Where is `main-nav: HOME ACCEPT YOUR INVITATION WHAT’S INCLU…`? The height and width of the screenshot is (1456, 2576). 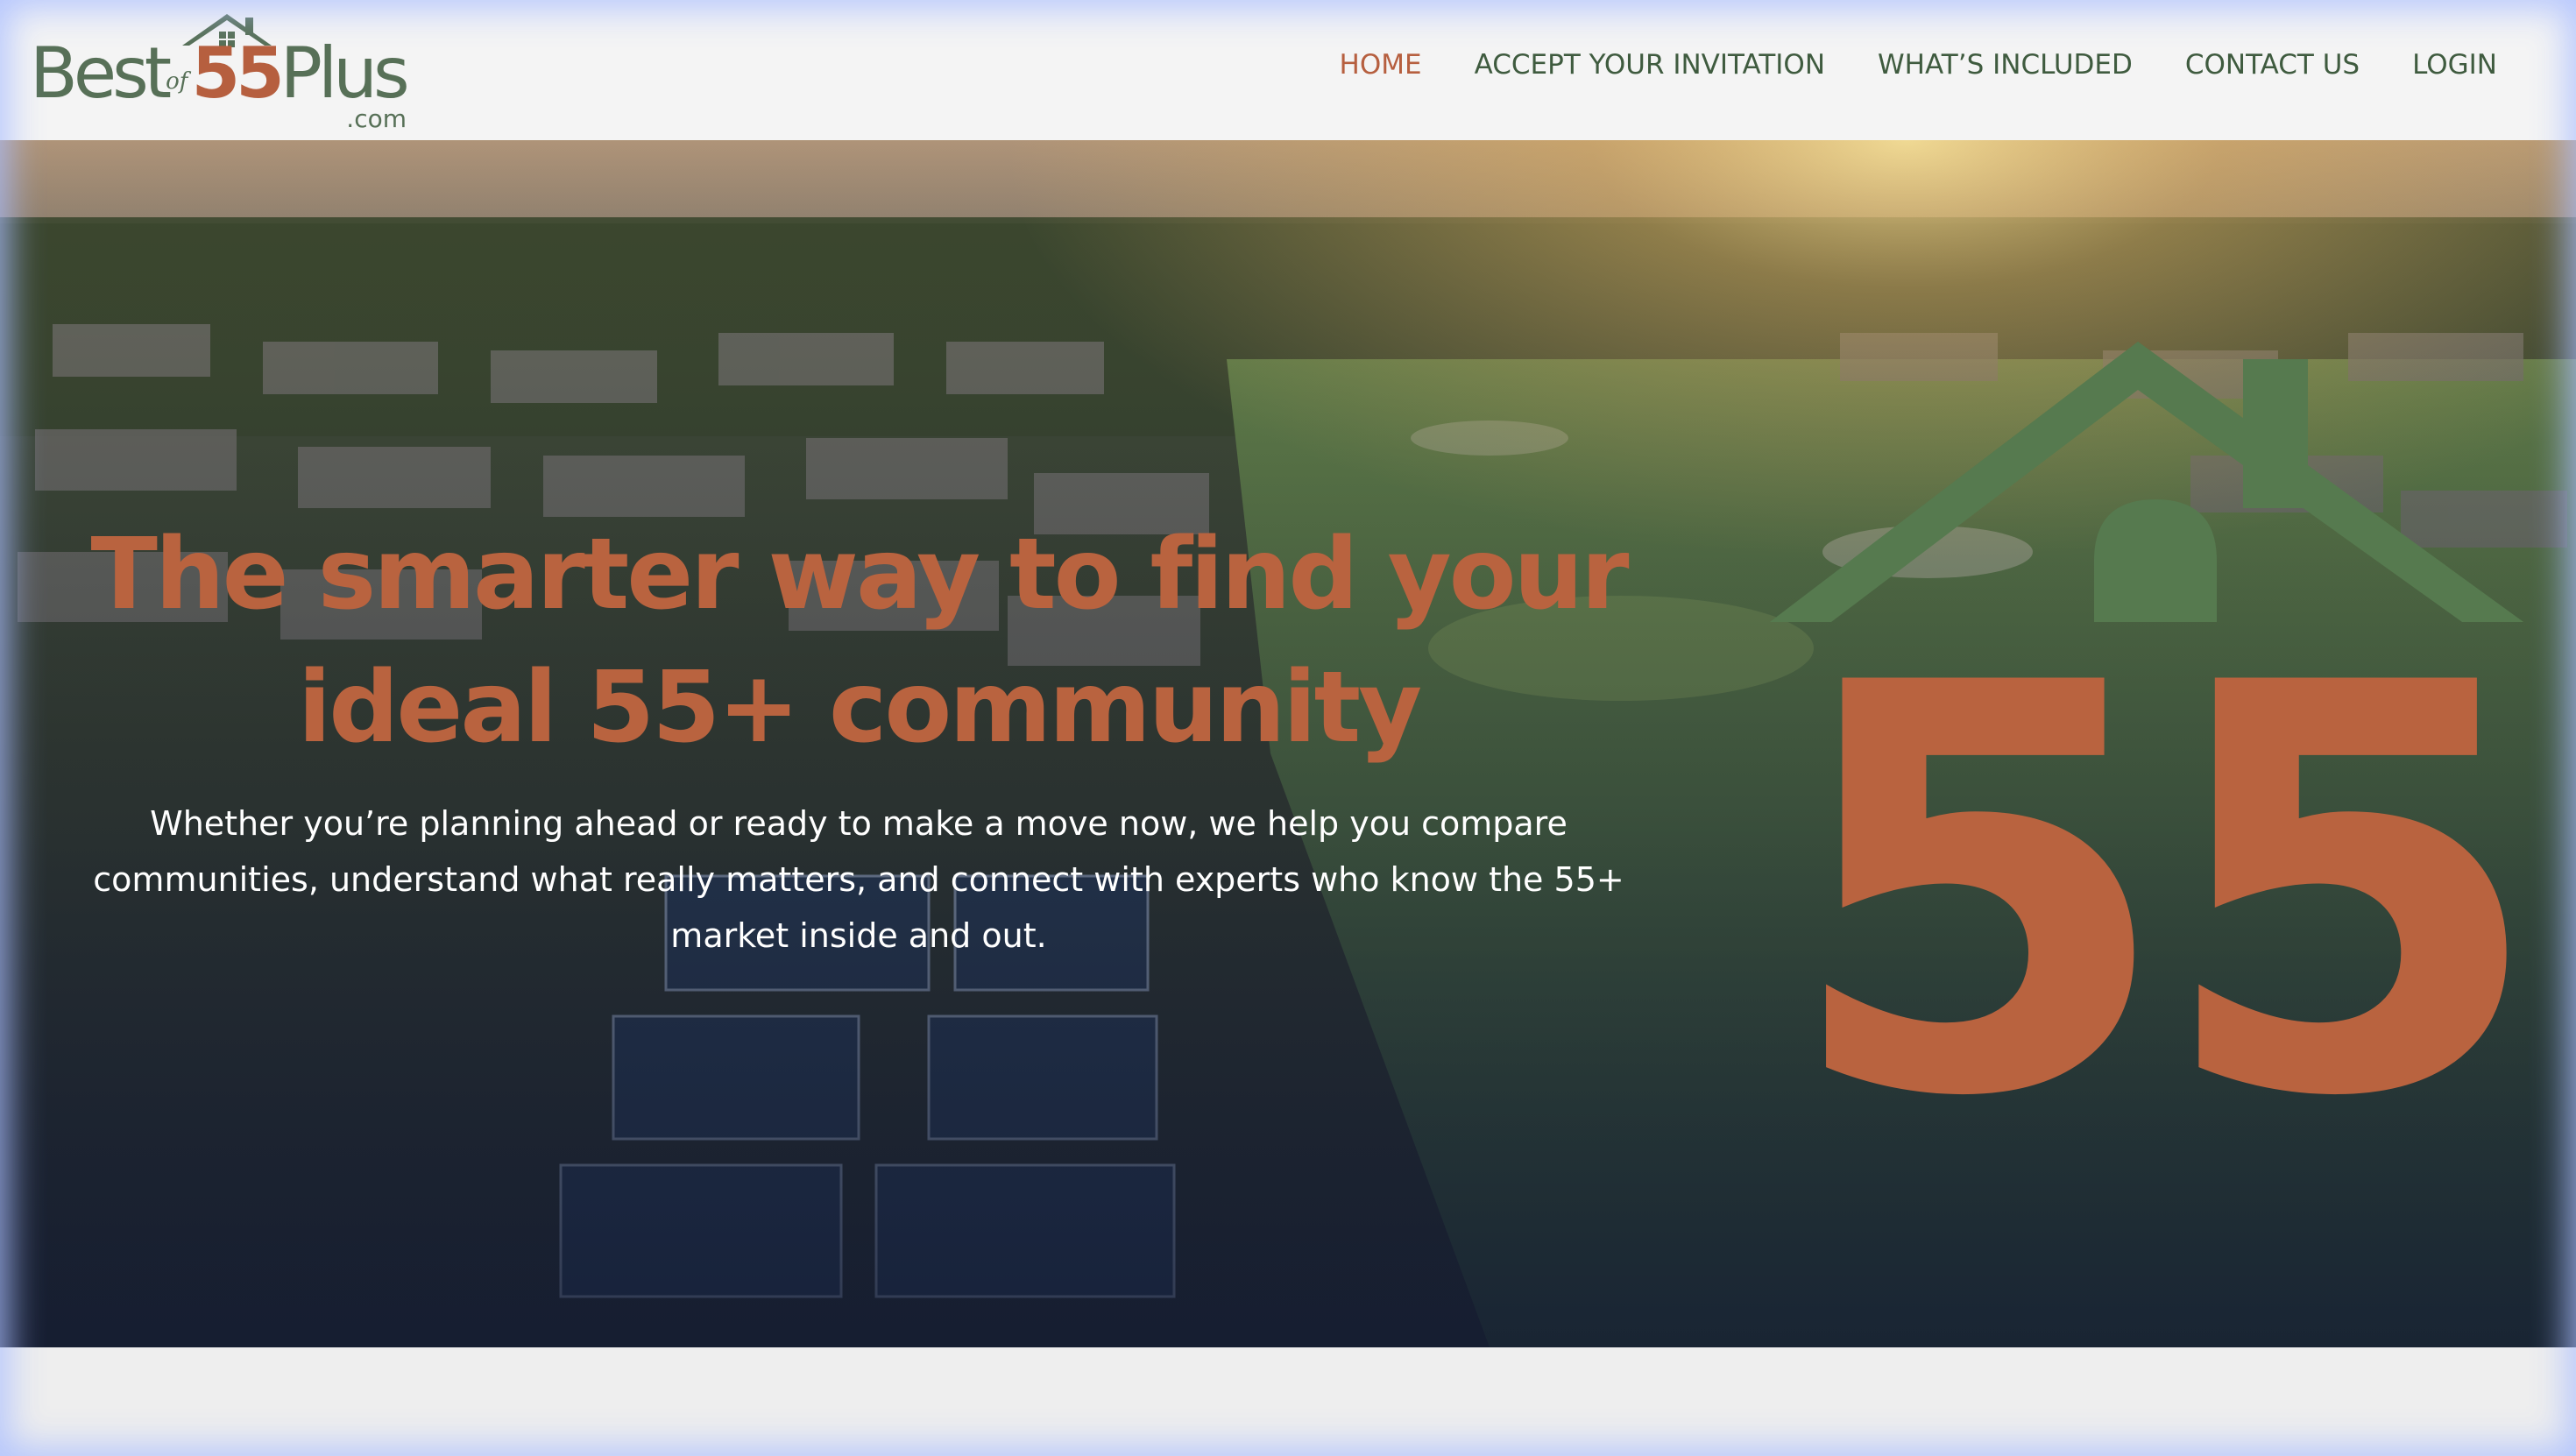 main-nav: HOME ACCEPT YOUR INVITATION WHAT’S INCLU… is located at coordinates (1918, 65).